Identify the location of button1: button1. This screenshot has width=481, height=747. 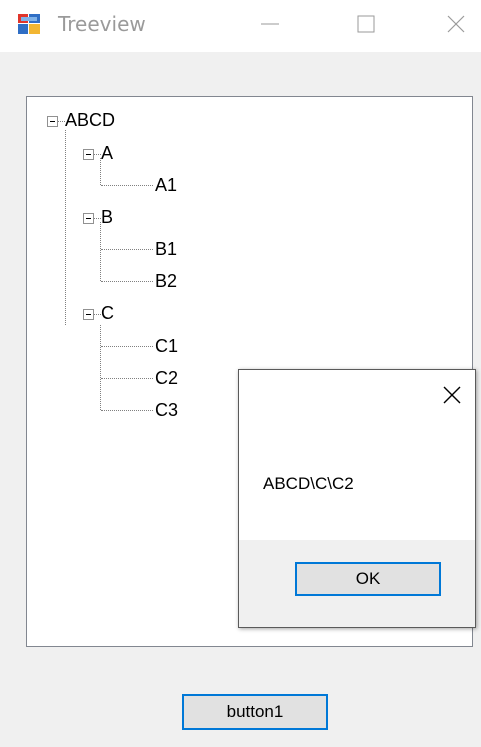
(255, 712).